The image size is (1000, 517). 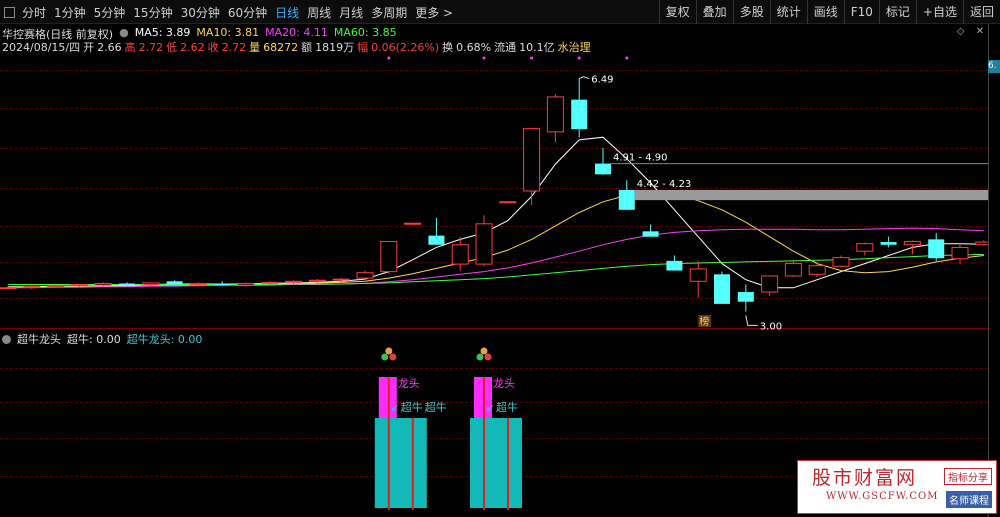 I want to click on indicator-value-2: 超牛龙头: 0.00, so click(x=164, y=339).